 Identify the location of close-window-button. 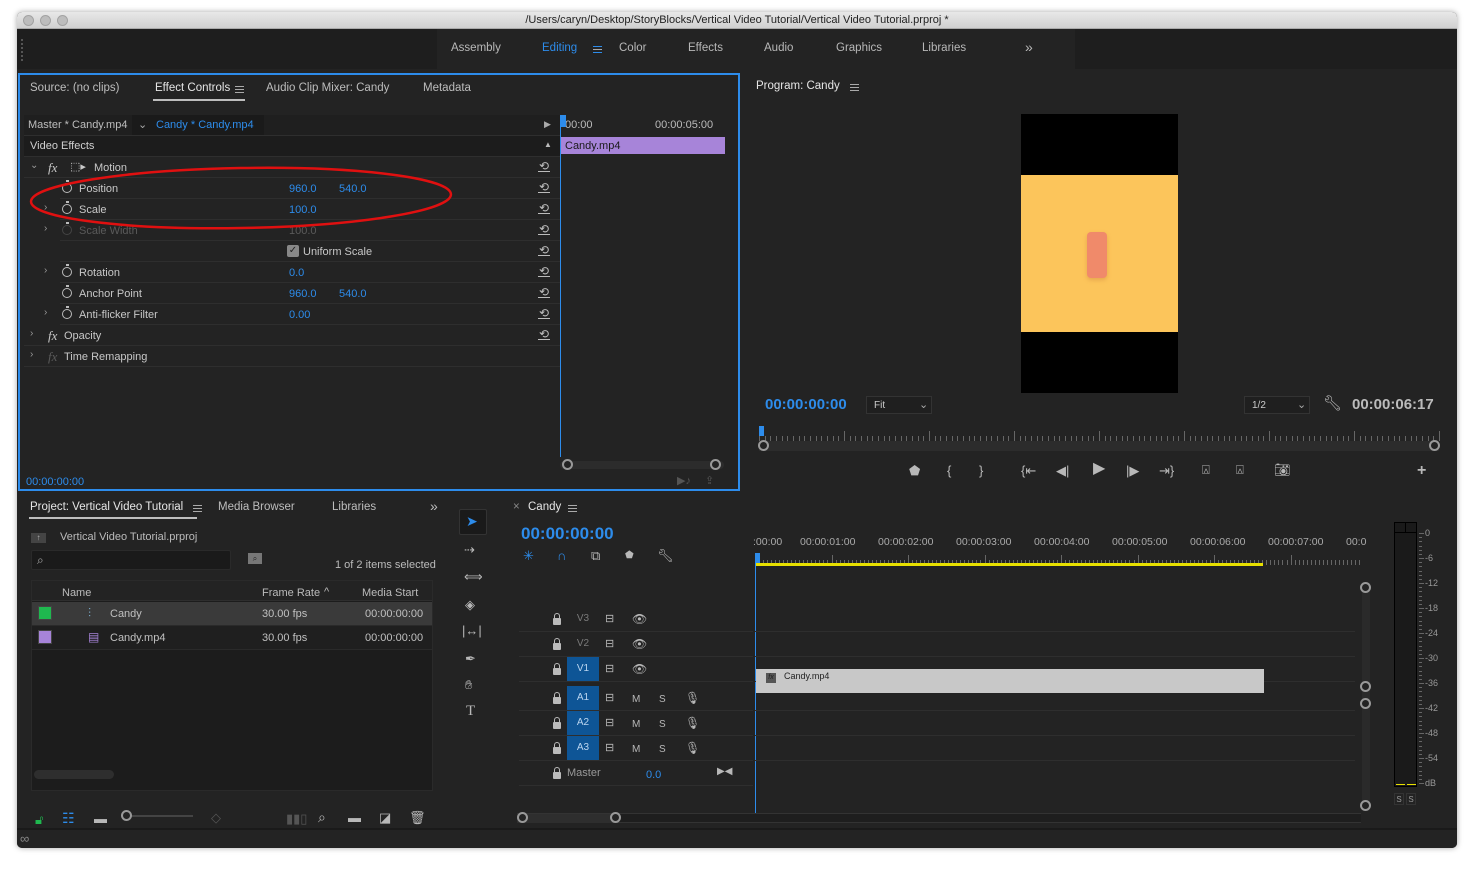
(28, 20).